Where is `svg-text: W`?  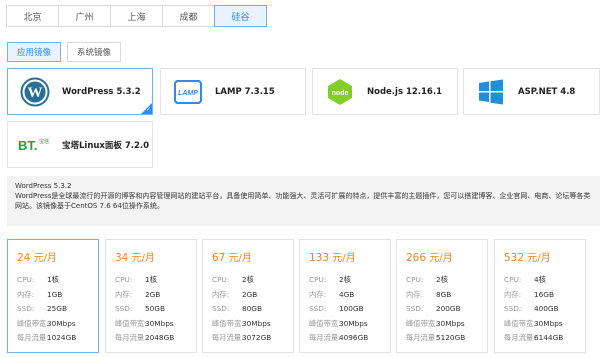
svg-text: W is located at coordinates (35, 93).